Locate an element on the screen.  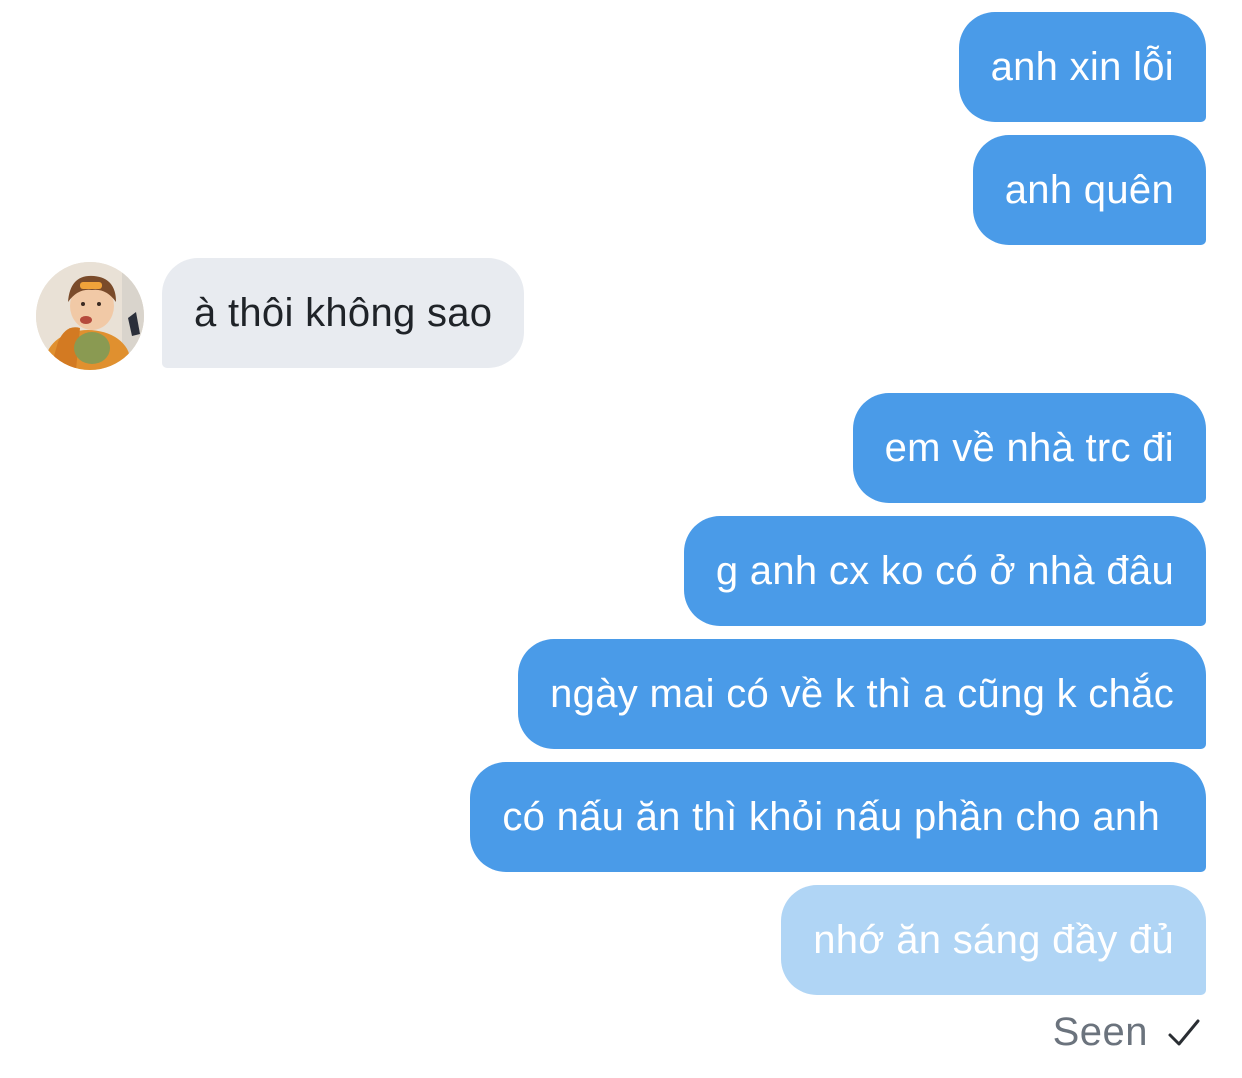
read-receipt: Seen is located at coordinates (1127, 1032).